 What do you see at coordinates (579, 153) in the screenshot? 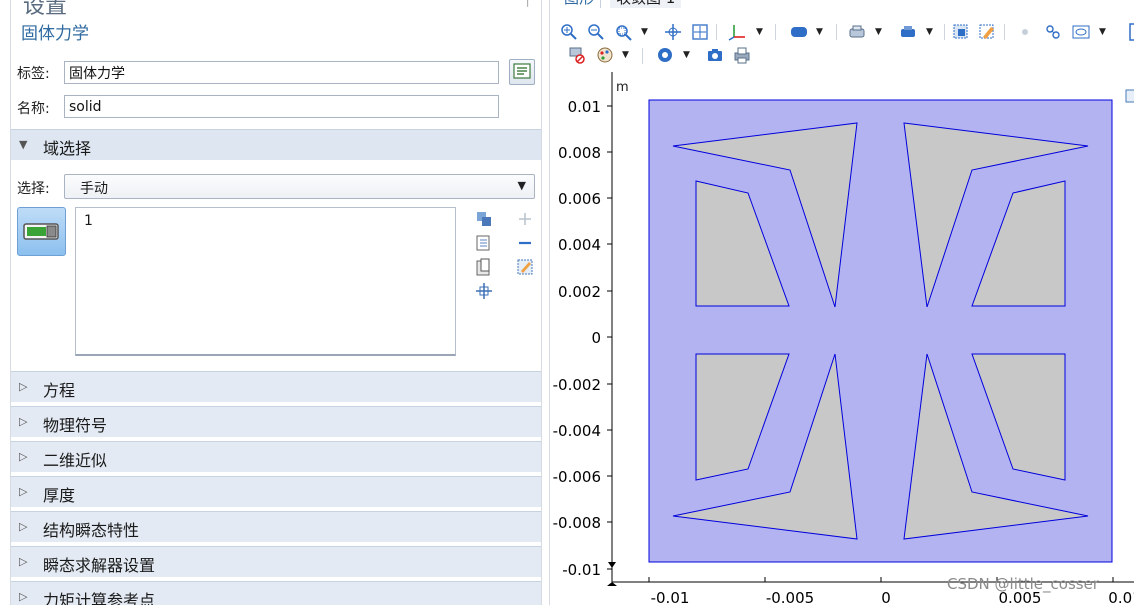
I see `y-tick-label: 0.008` at bounding box center [579, 153].